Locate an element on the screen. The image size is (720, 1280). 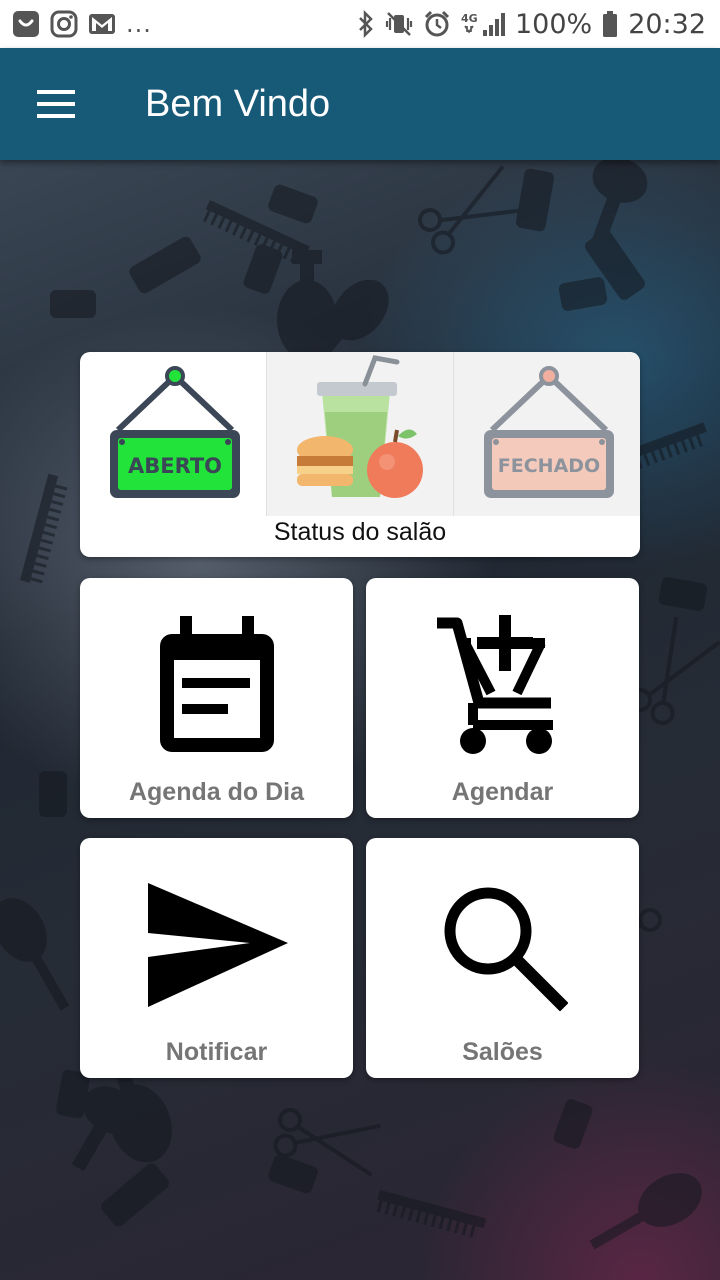
hamburger-menu-icon is located at coordinates (56, 104).